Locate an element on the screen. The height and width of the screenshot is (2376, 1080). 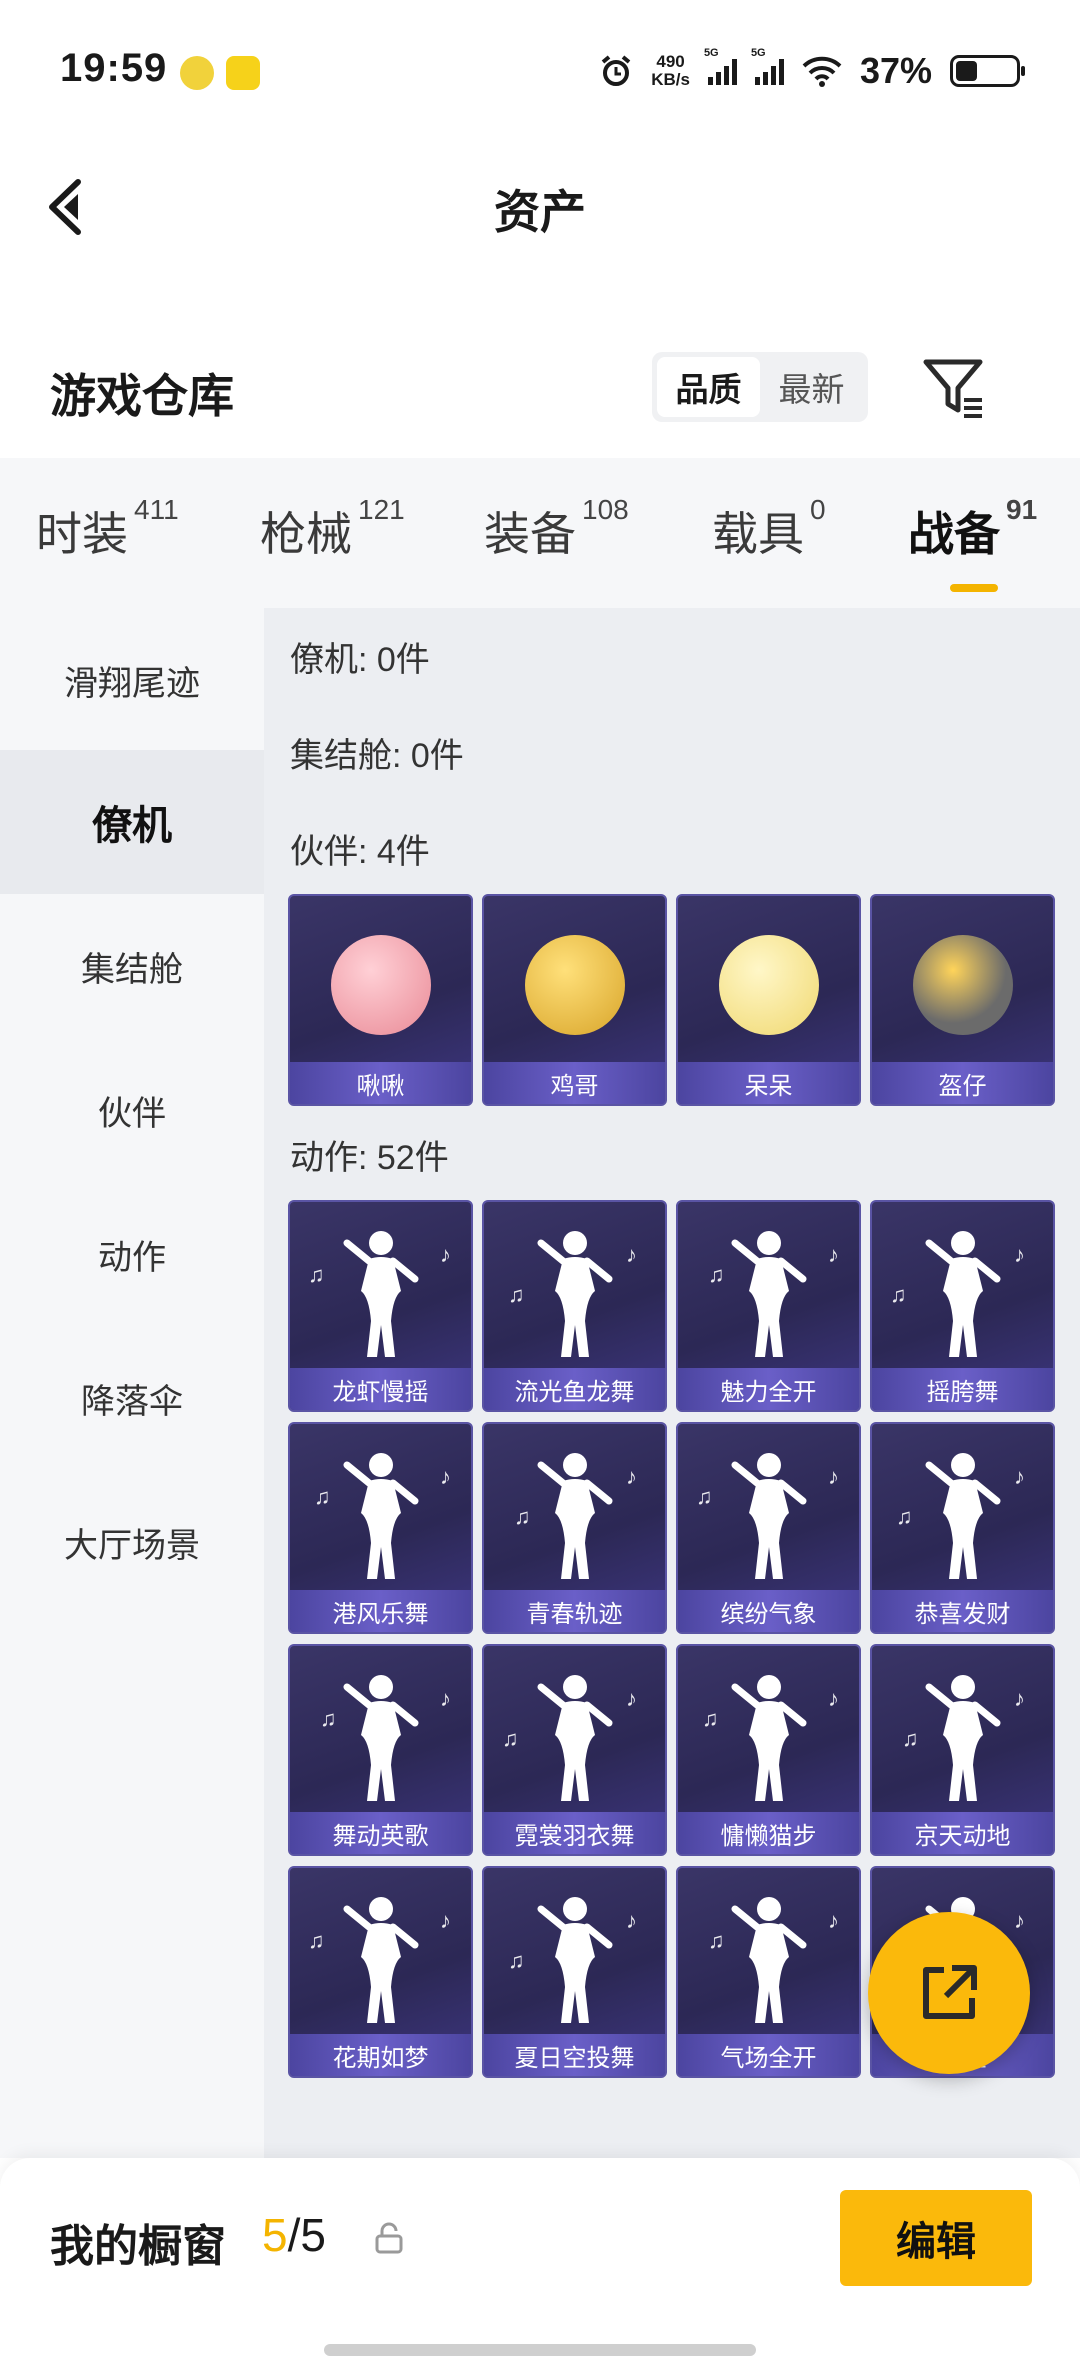
item-name: 青春轨迹 is located at coordinates (574, 1611).